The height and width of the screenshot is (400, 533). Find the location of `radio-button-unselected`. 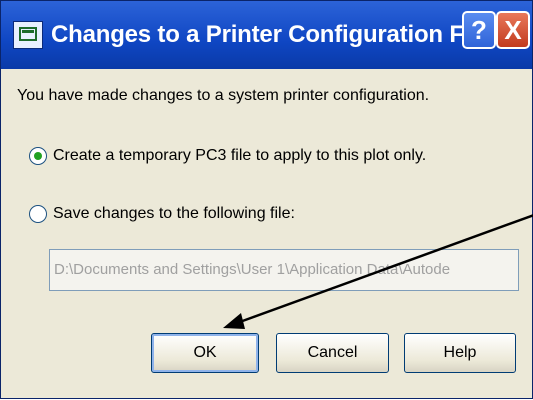

radio-button-unselected is located at coordinates (38, 214).